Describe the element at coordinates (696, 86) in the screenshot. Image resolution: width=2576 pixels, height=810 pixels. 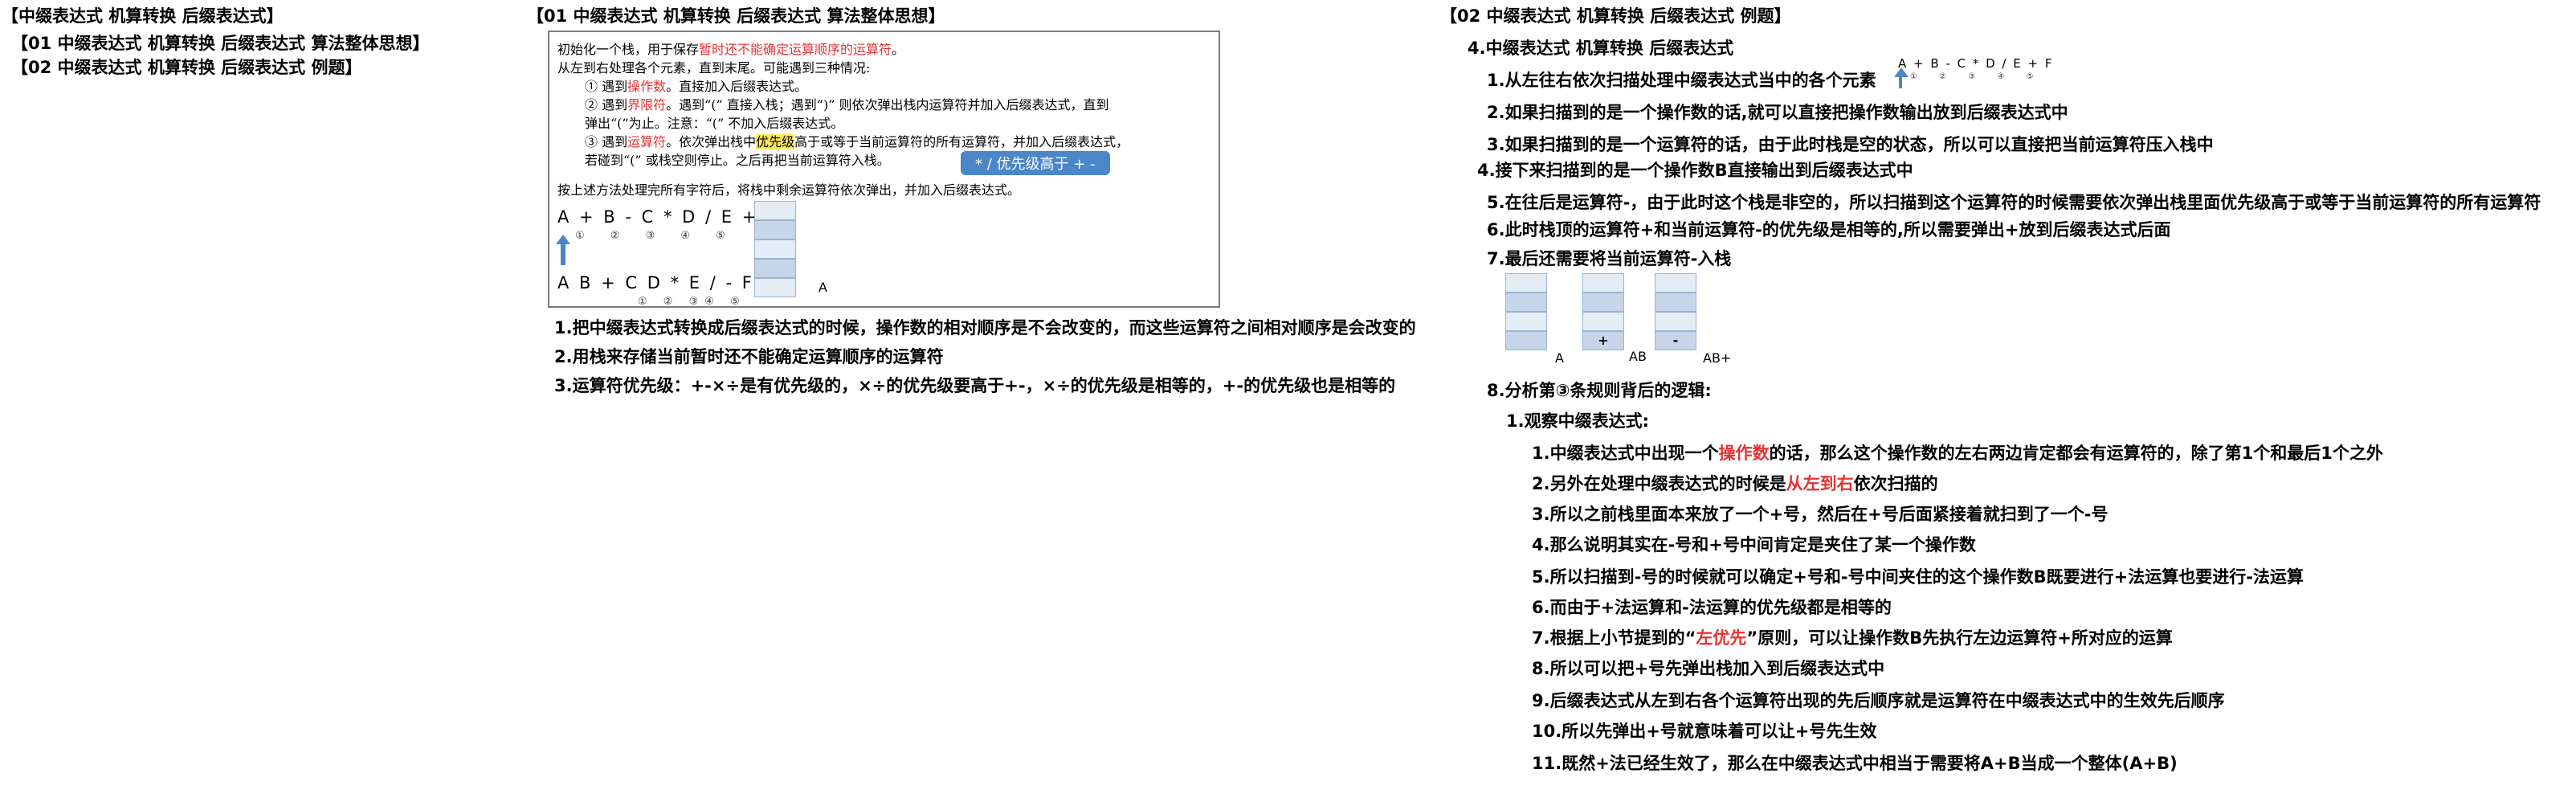
I see `slide-line-3: ① 遇到操作数。直接加入后缀表达式。` at that location.